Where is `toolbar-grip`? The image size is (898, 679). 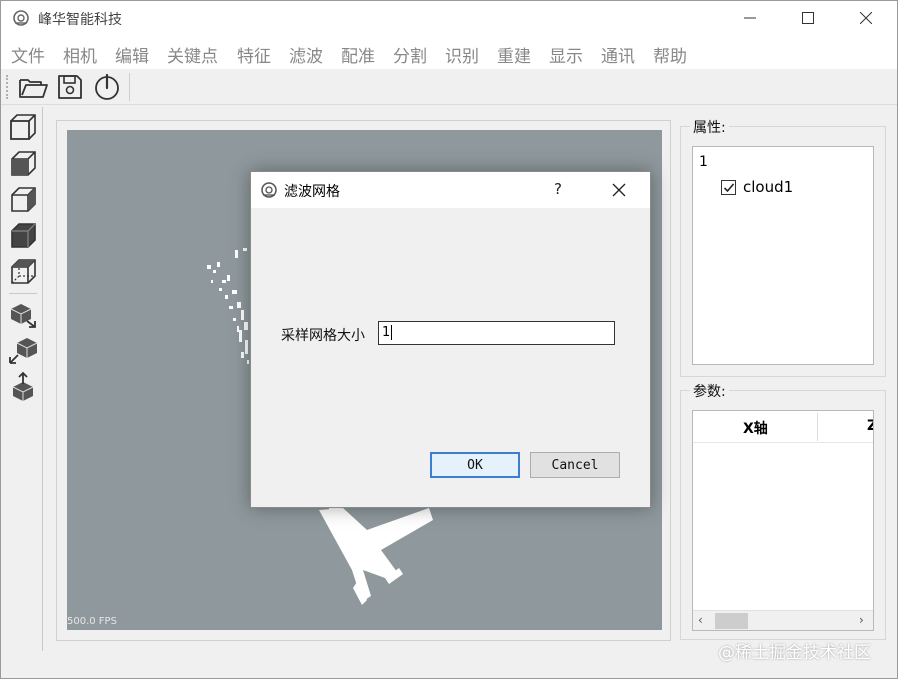 toolbar-grip is located at coordinates (7, 87).